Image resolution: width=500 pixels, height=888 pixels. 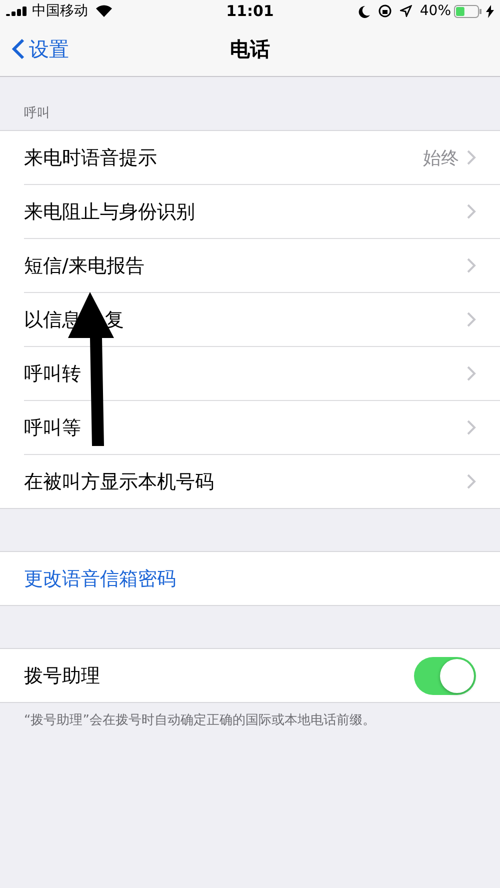 I want to click on setting-value: 始终, so click(x=441, y=158).